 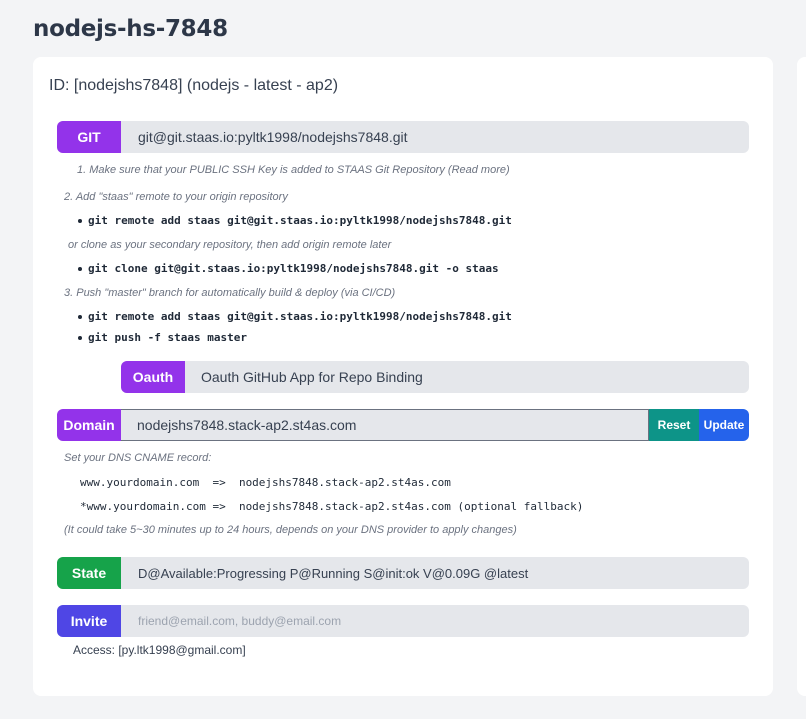 What do you see at coordinates (674, 425) in the screenshot?
I see `reset-button: Reset` at bounding box center [674, 425].